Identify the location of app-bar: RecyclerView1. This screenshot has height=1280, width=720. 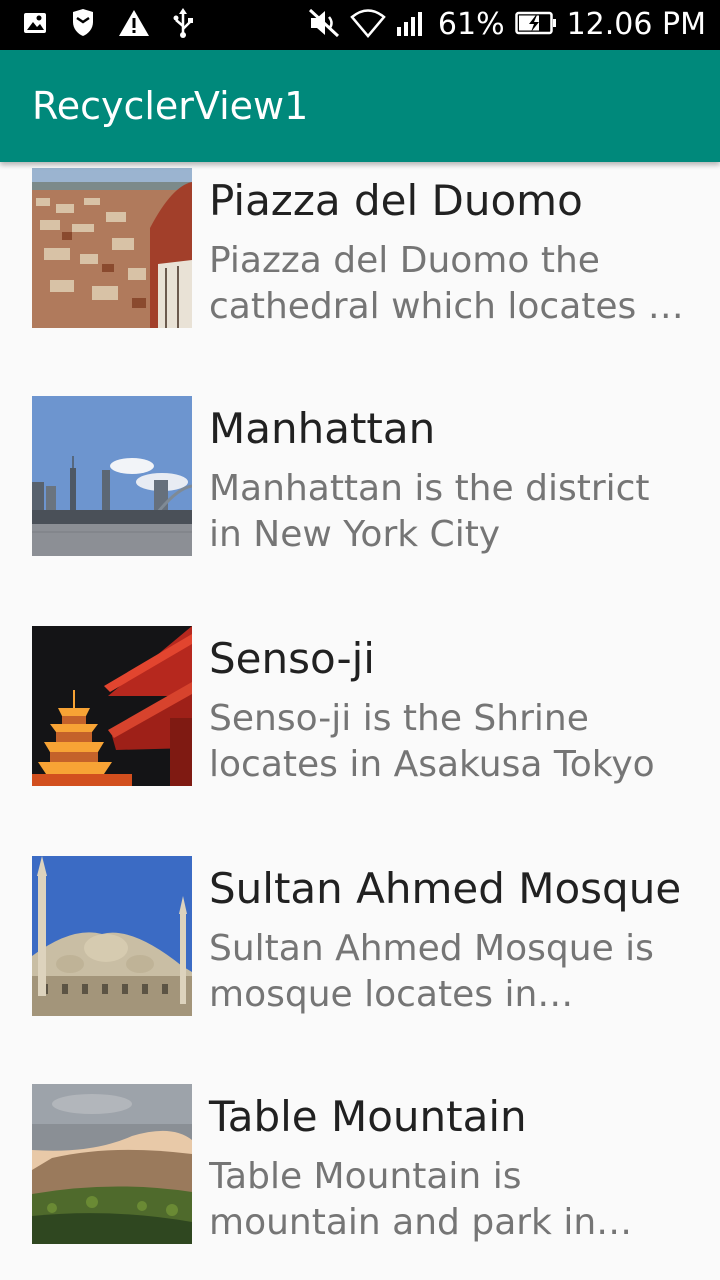
(360, 106).